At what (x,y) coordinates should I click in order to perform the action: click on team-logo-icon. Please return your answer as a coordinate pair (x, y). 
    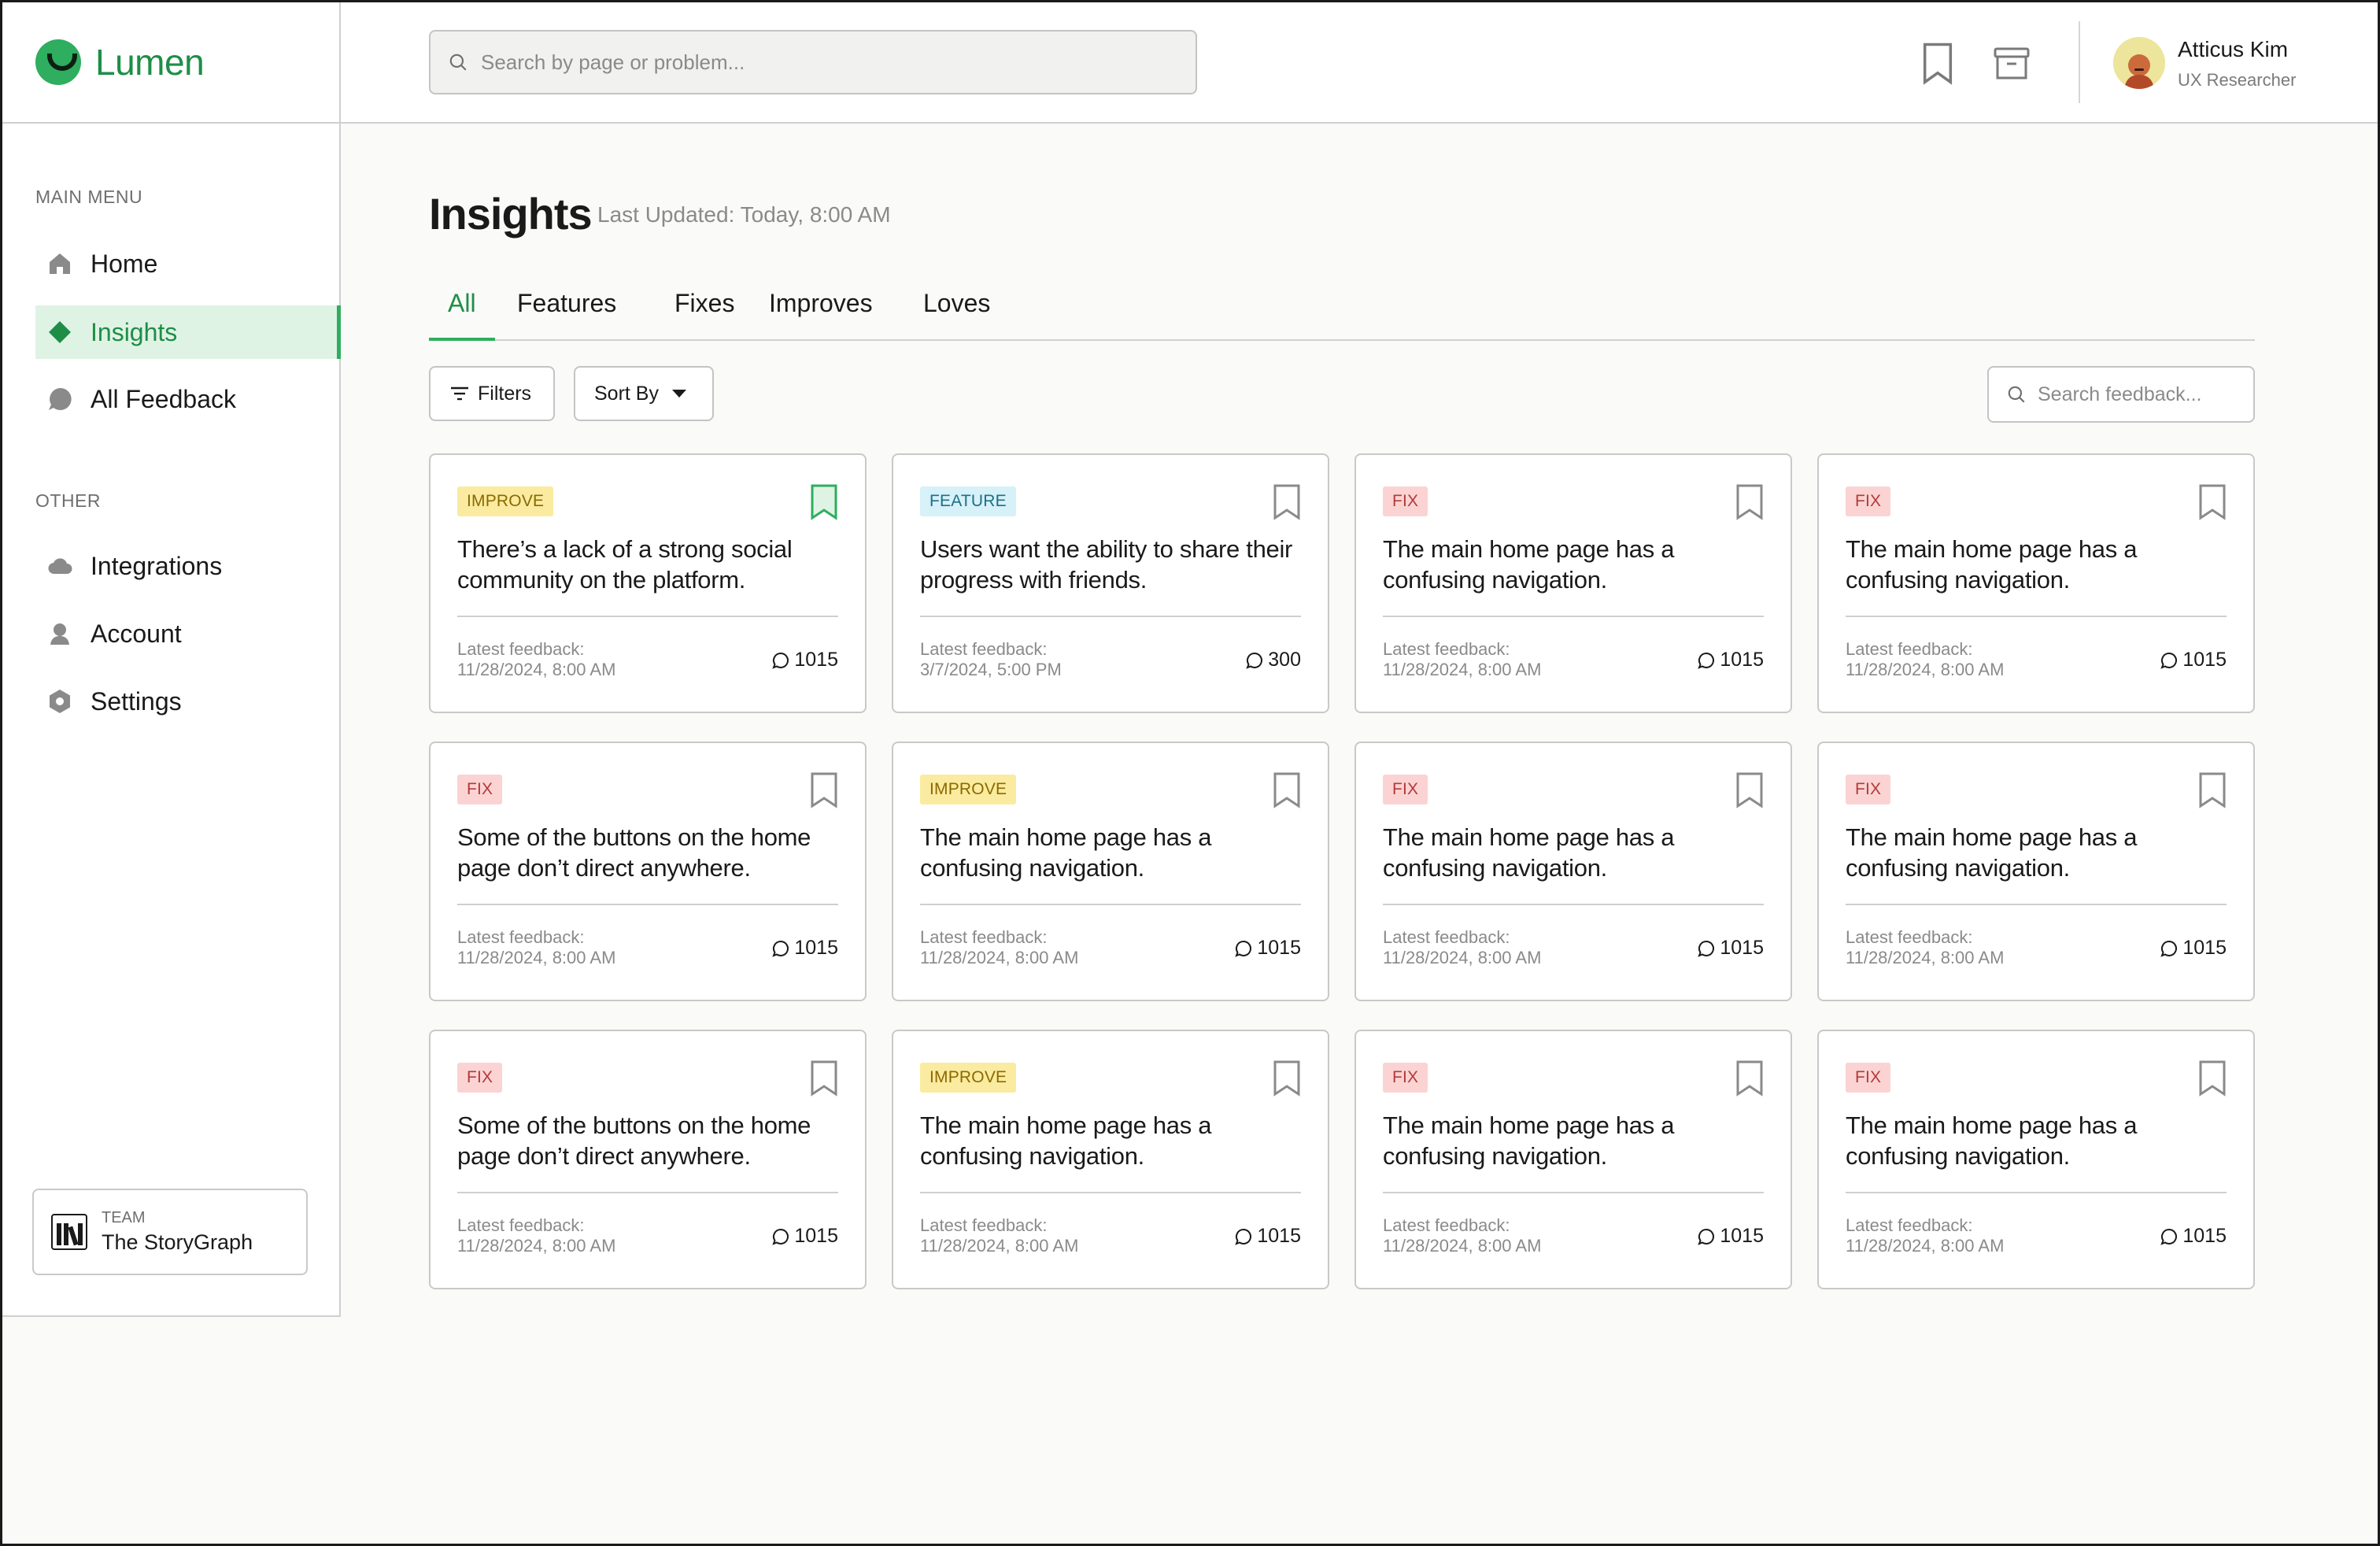
    Looking at the image, I should click on (69, 1232).